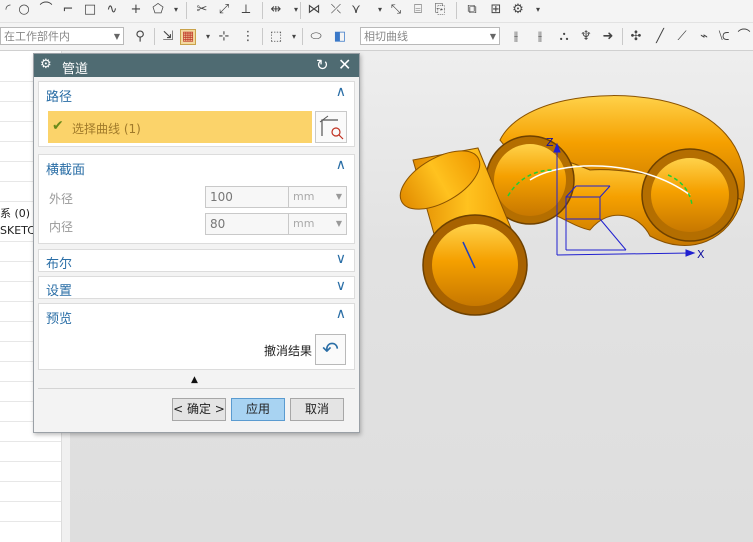 The height and width of the screenshot is (542, 753). Describe the element at coordinates (196, 199) in the screenshot. I see `cross-section-section: 横截面 ∧ 外径 100 mm ▼ 内径 80 mm ▼` at that location.